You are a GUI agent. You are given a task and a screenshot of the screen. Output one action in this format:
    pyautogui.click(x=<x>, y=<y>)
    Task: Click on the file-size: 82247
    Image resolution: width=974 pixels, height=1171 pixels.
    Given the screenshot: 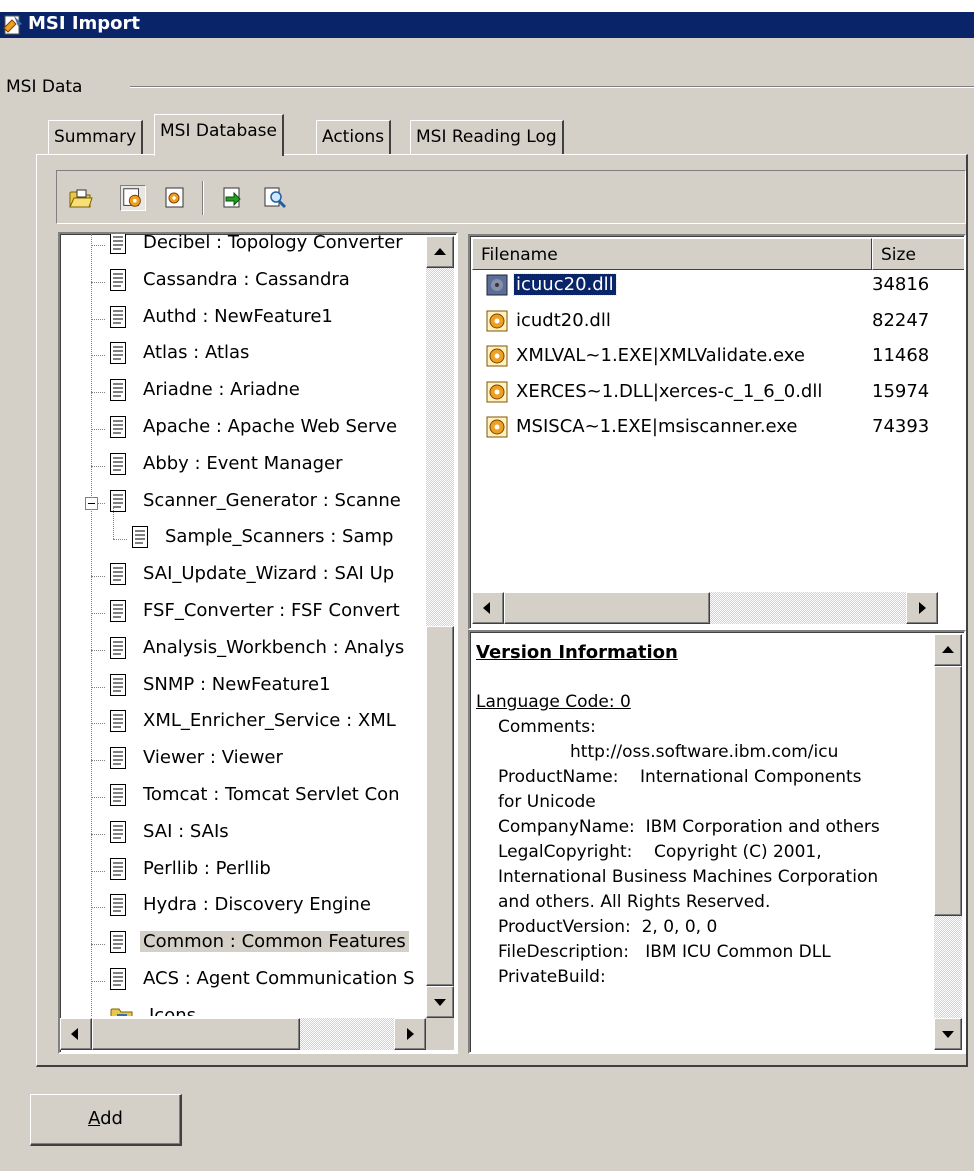 What is the action you would take?
    pyautogui.click(x=901, y=320)
    